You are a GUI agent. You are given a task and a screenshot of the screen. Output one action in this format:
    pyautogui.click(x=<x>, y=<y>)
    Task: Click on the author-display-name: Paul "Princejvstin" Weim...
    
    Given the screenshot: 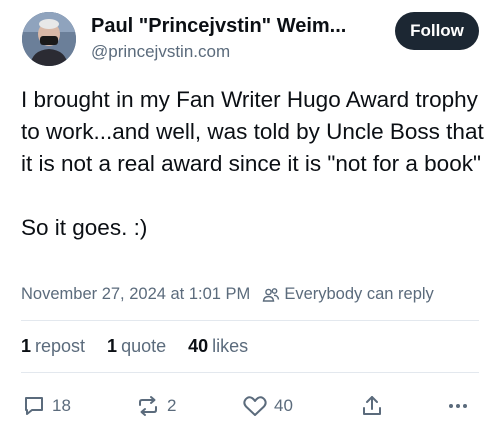 What is the action you would take?
    pyautogui.click(x=236, y=26)
    